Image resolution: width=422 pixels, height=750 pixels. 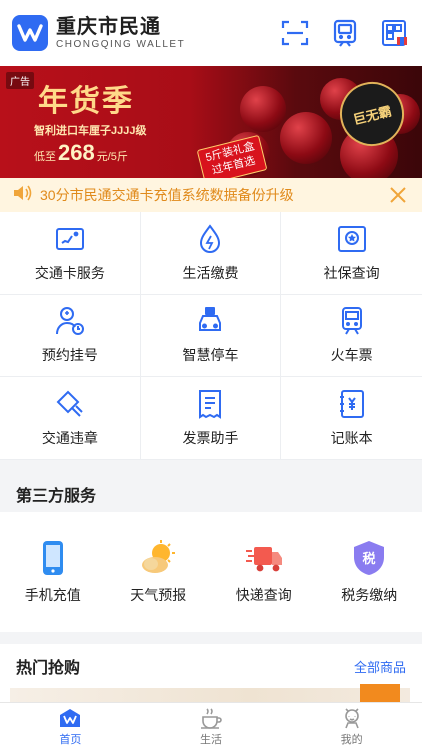 I want to click on service-doctor-appointment: 预约挂号, so click(x=70, y=336).